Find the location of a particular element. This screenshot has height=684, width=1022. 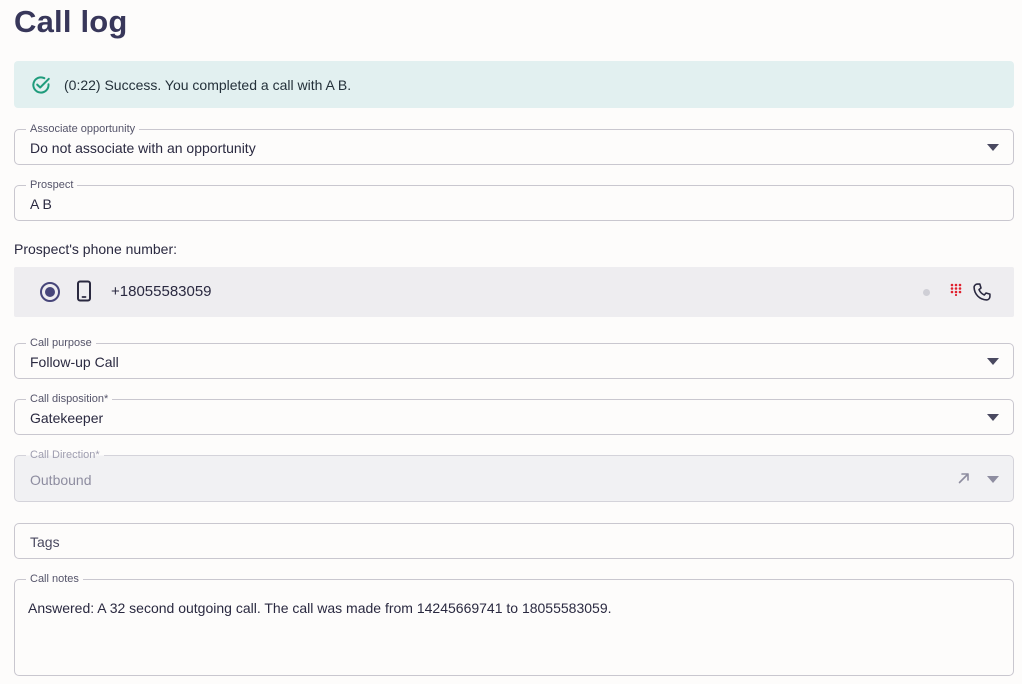

call-disposition-value: Gatekeeper is located at coordinates (67, 418).